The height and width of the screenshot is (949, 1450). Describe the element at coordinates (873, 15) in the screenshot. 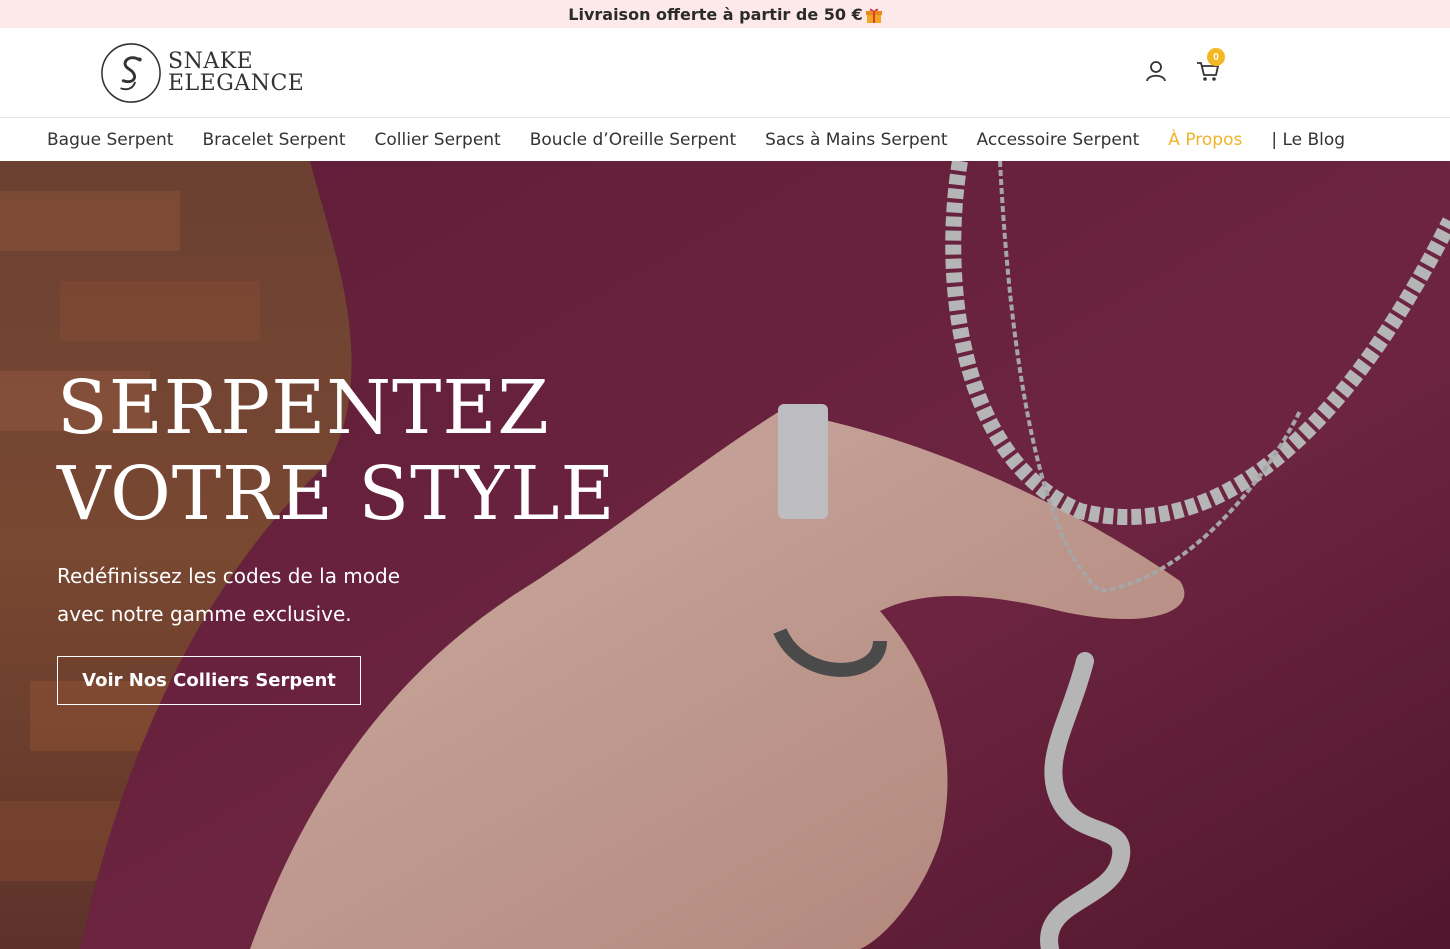

I see `gift-icon` at that location.